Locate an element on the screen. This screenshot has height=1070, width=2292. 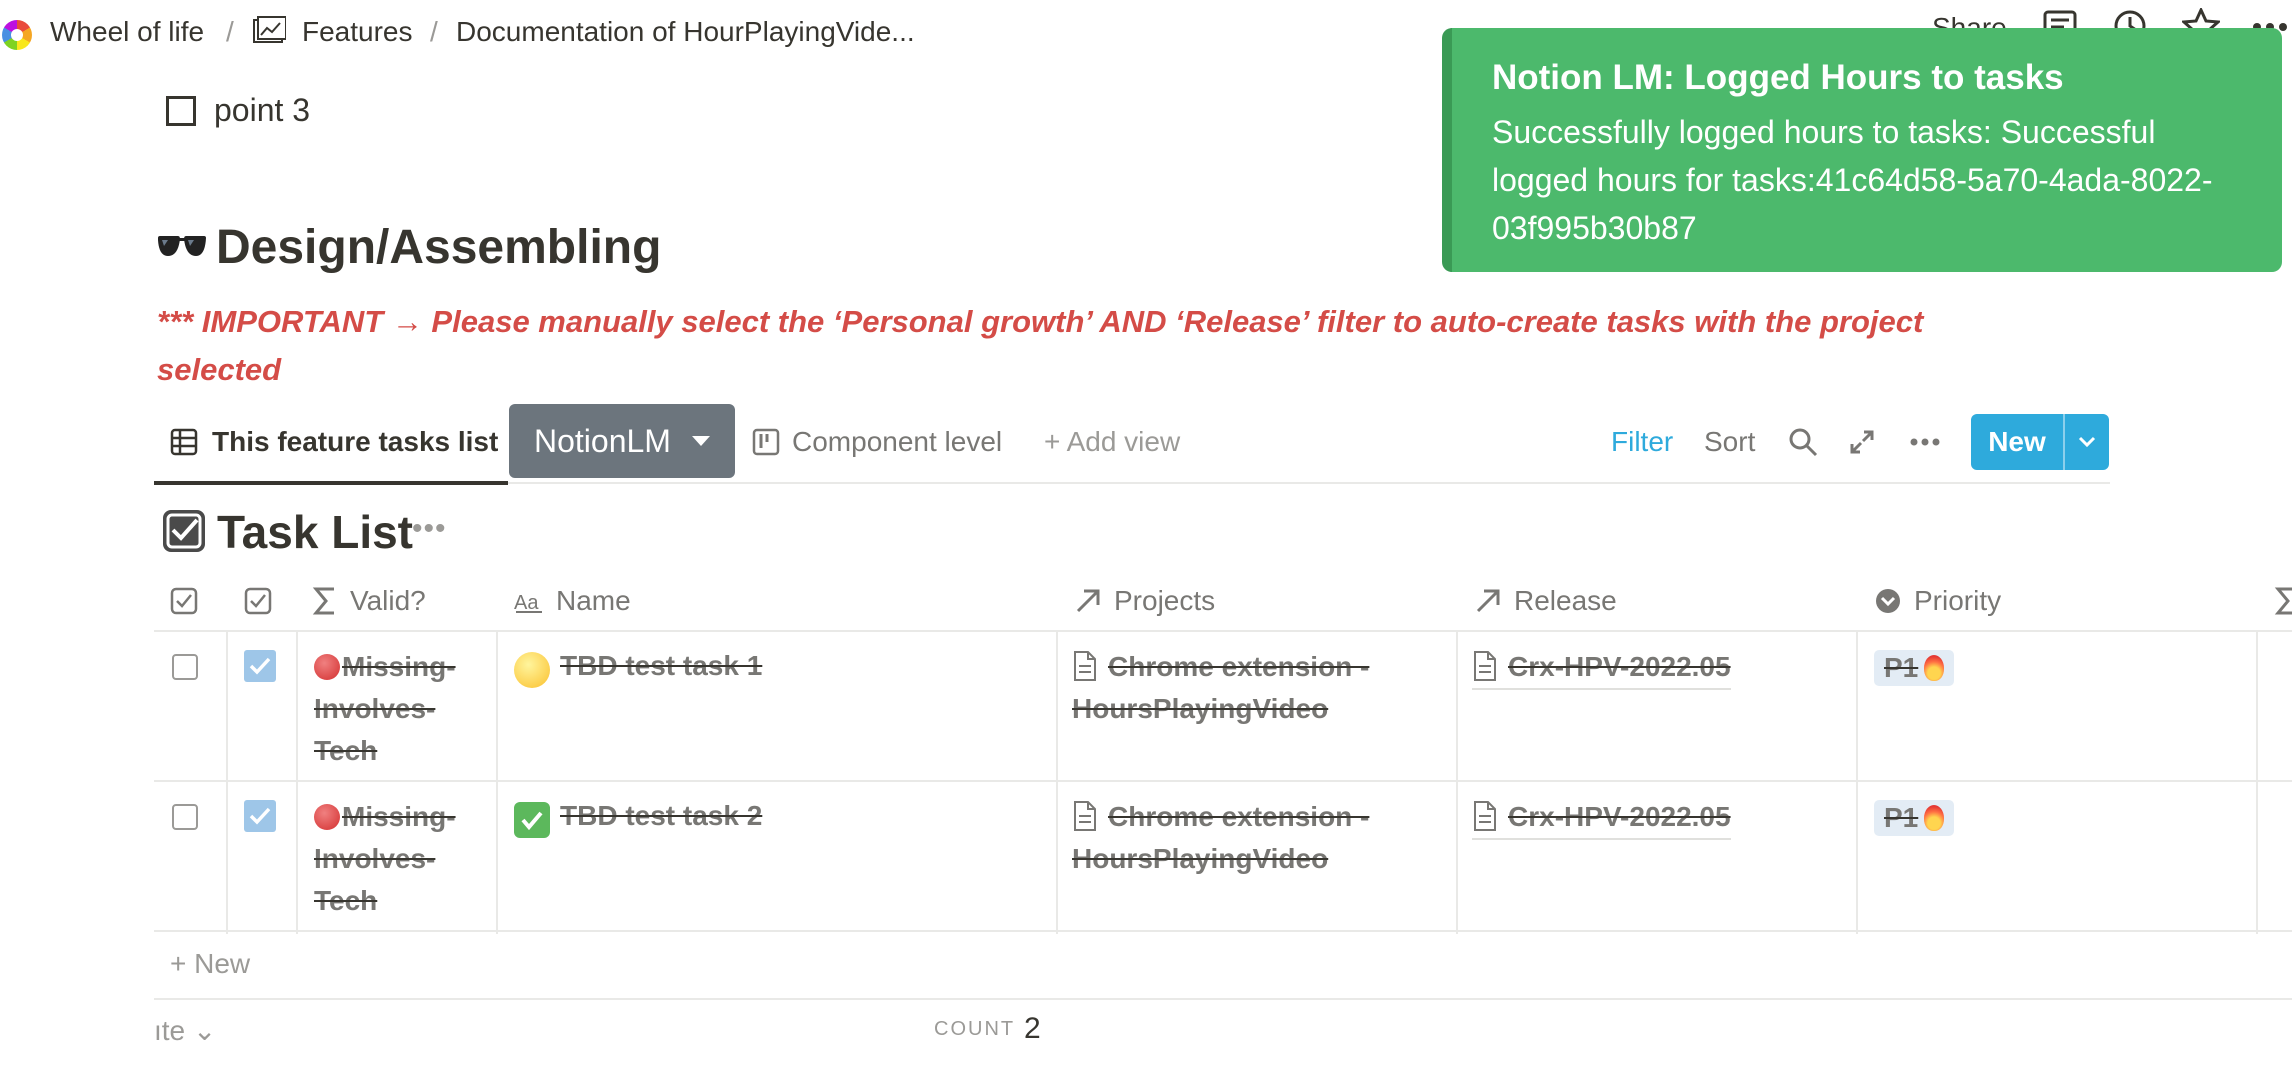
new-dropdown-button is located at coordinates (2087, 442).